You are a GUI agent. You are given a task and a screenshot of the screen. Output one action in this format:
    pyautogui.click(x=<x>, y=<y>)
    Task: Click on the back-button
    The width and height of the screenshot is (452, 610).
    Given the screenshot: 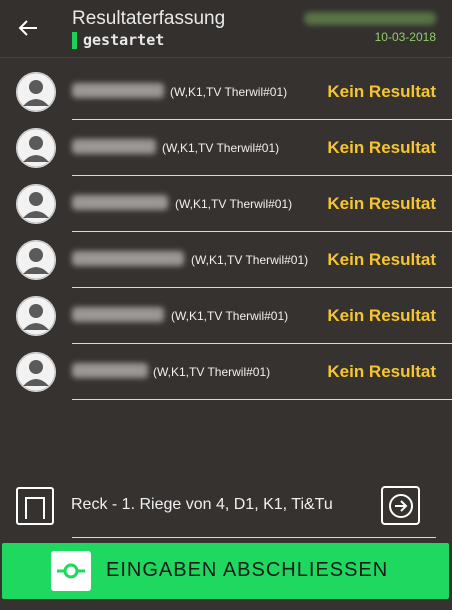 What is the action you would take?
    pyautogui.click(x=28, y=28)
    